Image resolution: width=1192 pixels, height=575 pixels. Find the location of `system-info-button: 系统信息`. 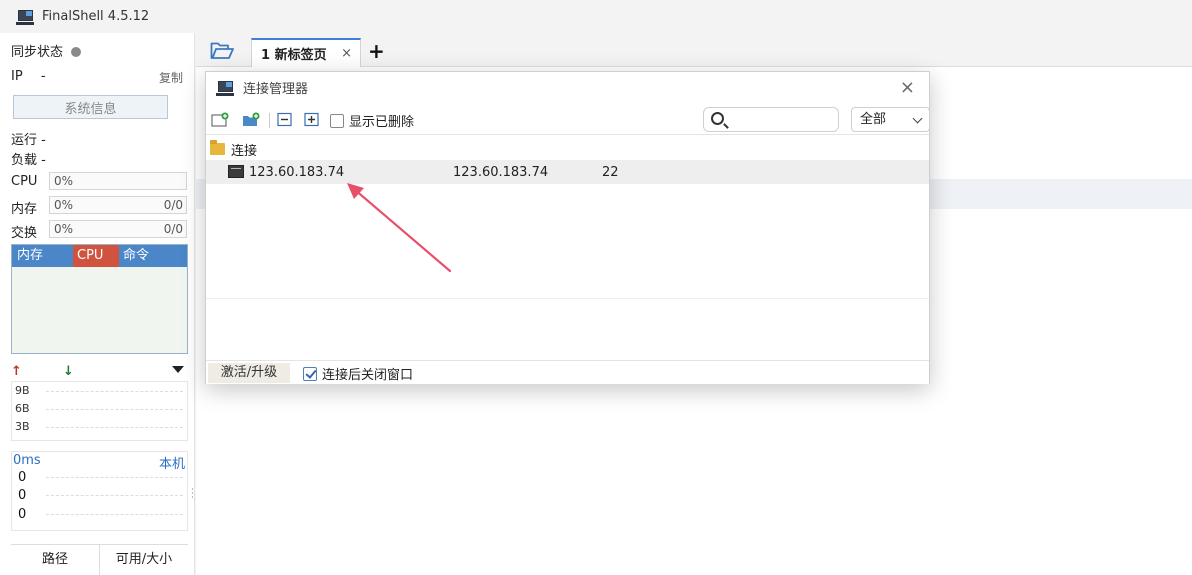

system-info-button: 系统信息 is located at coordinates (90, 107).